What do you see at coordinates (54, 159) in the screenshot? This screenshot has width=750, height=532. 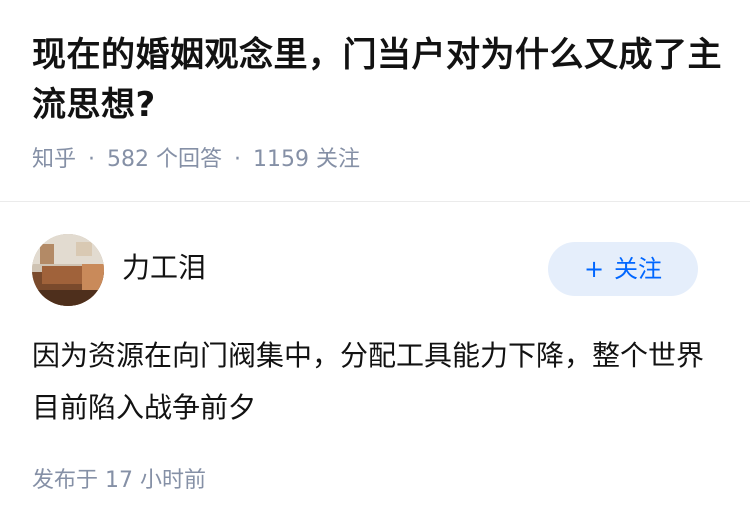 I see `source-label: 知乎` at bounding box center [54, 159].